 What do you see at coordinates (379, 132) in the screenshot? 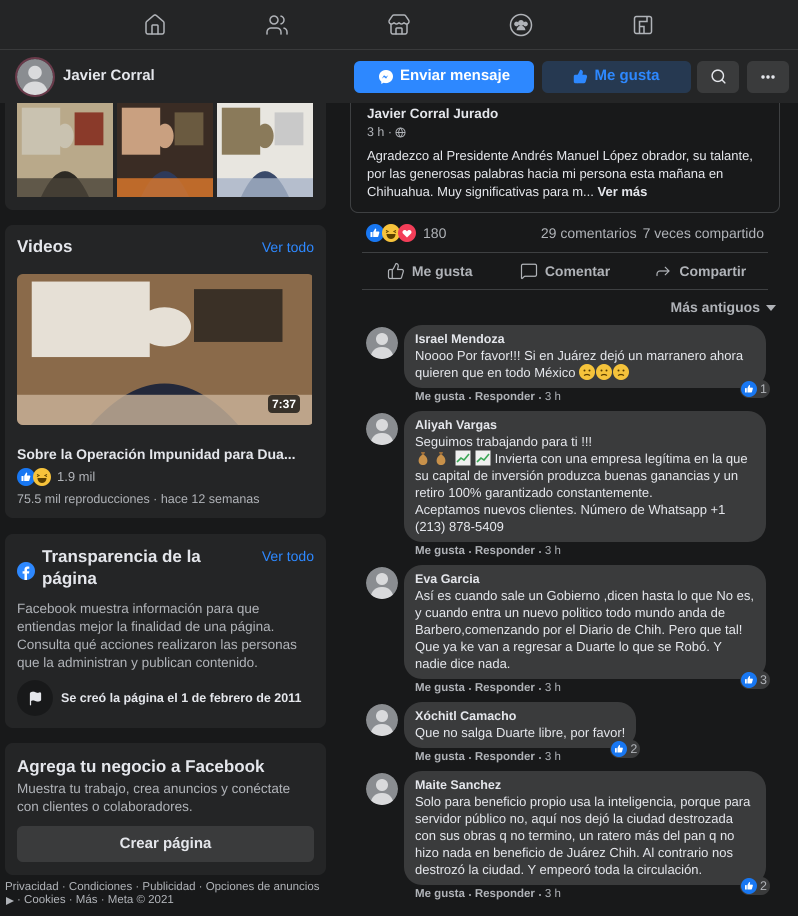
I see `post-time: 3 h ·` at bounding box center [379, 132].